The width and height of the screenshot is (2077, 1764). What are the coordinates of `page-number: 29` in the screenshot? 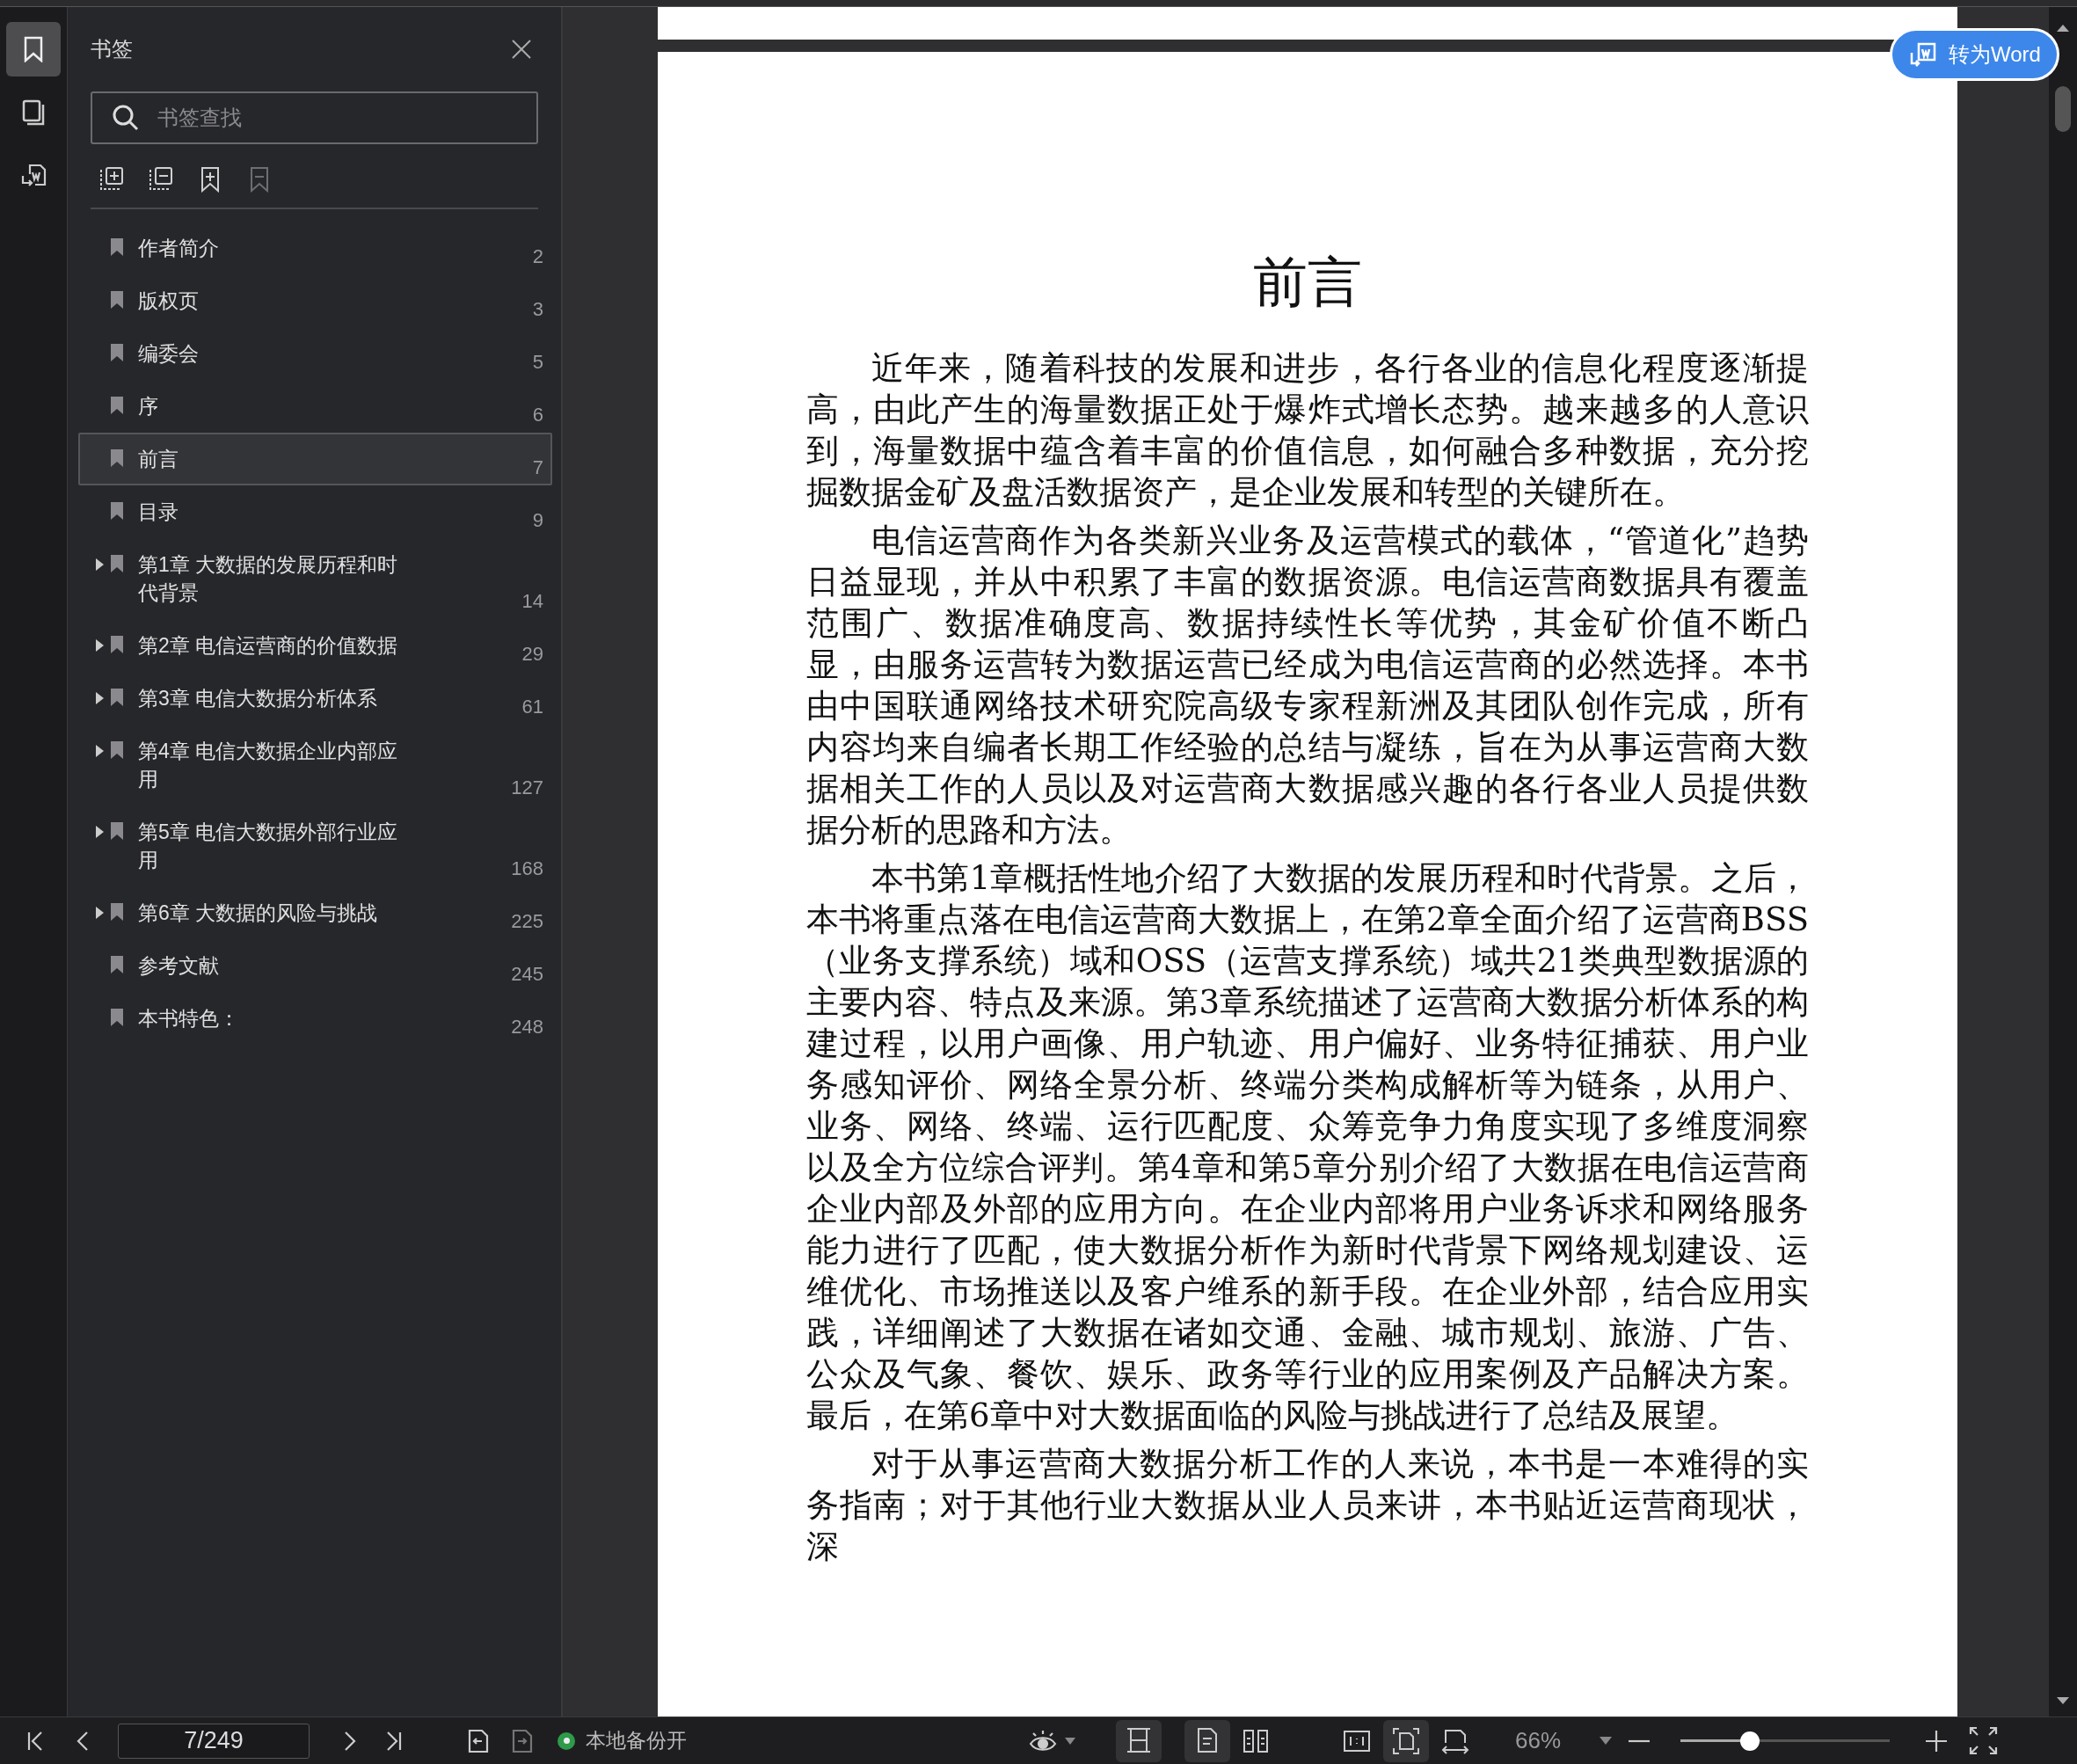 It's located at (532, 654).